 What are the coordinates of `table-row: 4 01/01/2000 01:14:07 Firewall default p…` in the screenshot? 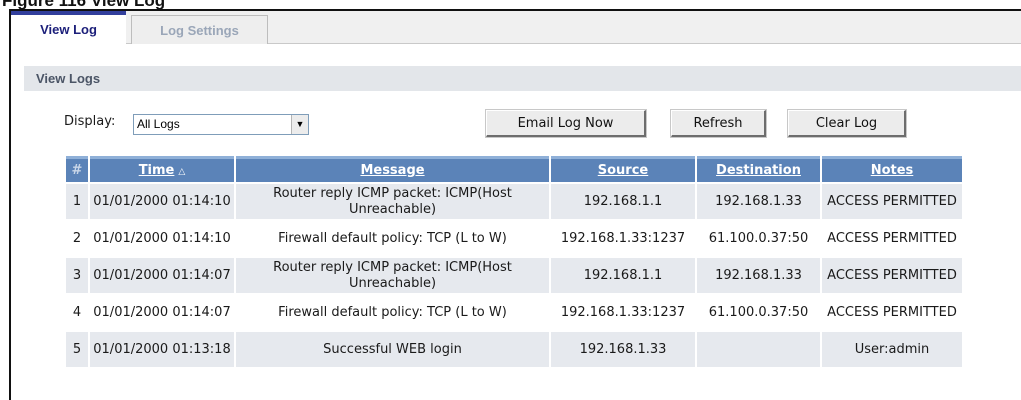 It's located at (514, 312).